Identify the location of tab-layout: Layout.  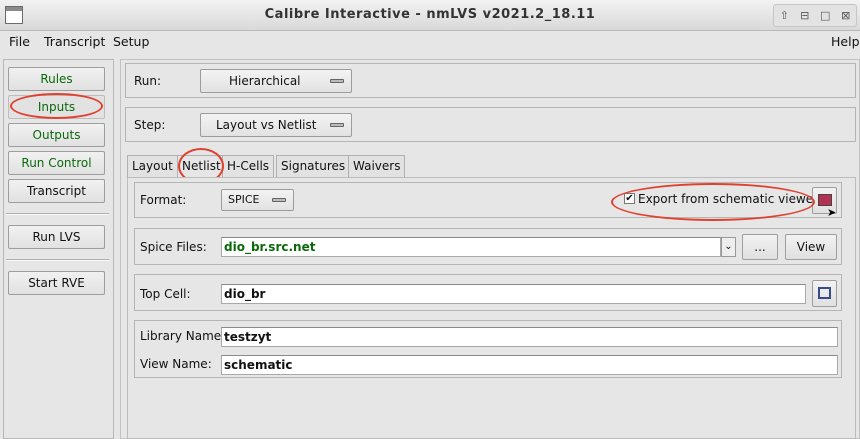
(152, 166).